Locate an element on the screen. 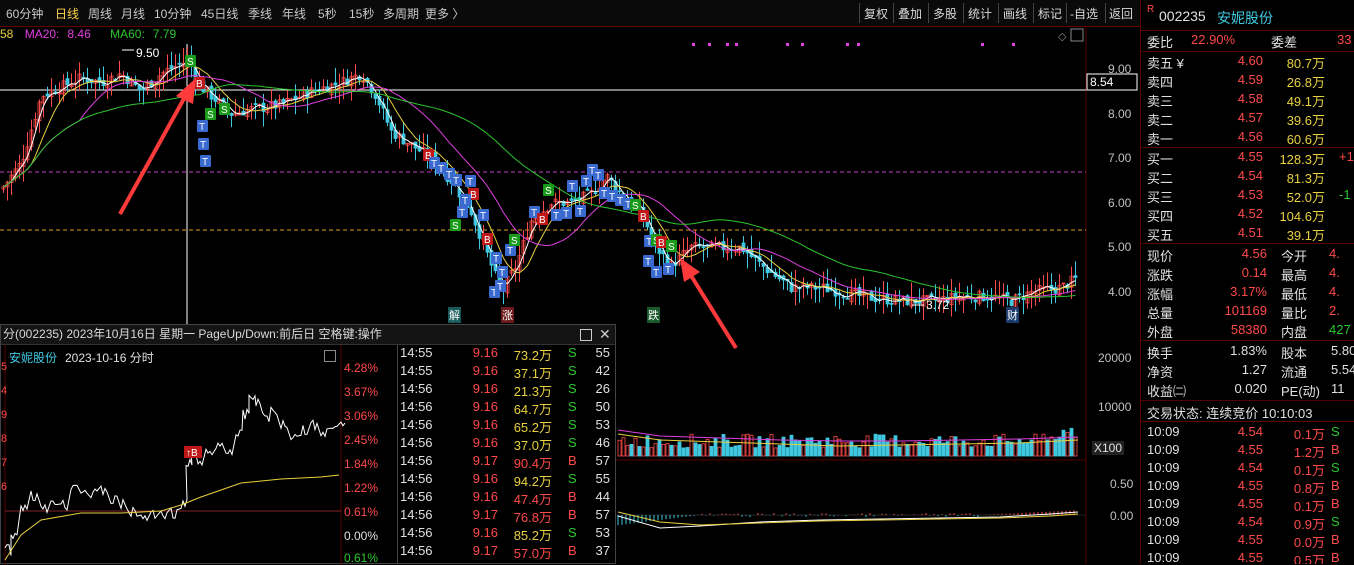 The width and height of the screenshot is (1354, 565). ask-volume: 80.7万 is located at coordinates (1305, 63).